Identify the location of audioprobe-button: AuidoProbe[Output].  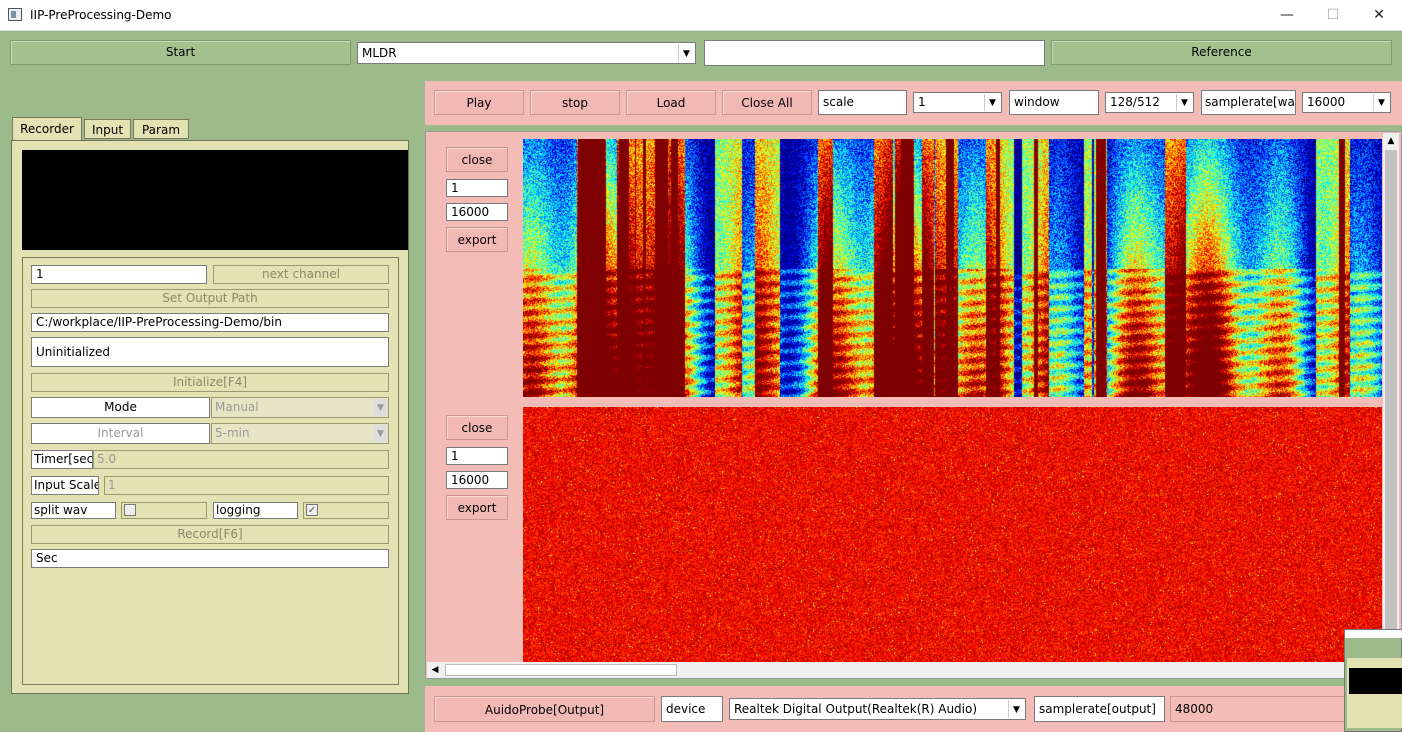
(544, 709).